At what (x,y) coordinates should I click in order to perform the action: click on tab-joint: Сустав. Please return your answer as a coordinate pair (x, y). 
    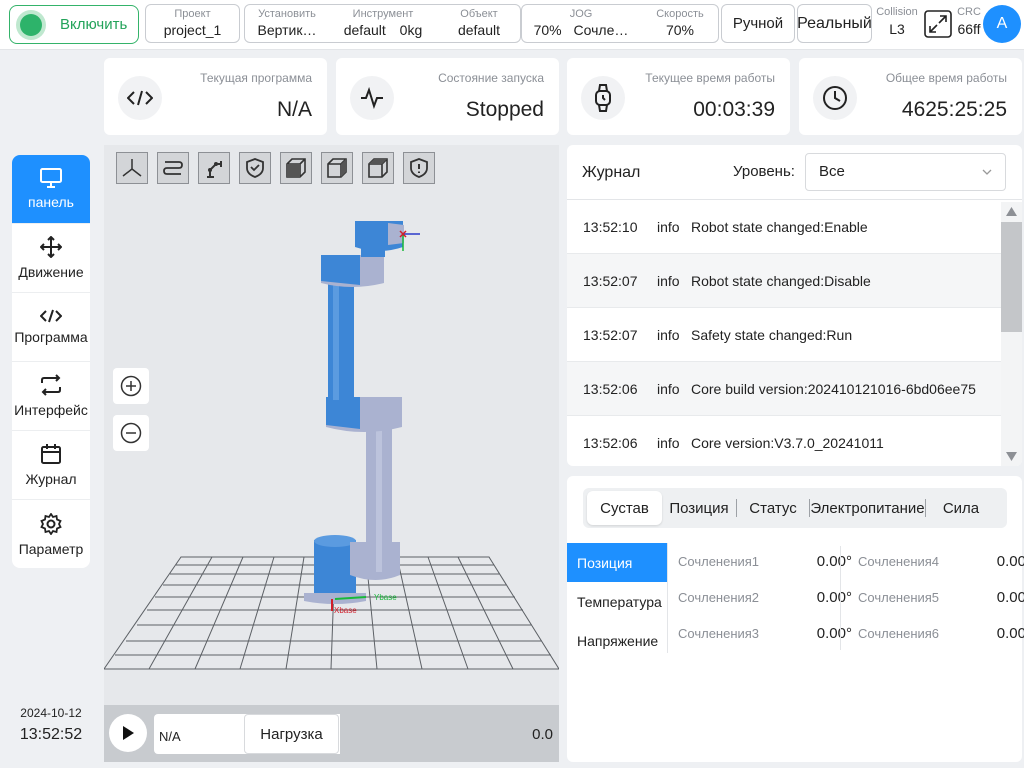
    Looking at the image, I should click on (624, 508).